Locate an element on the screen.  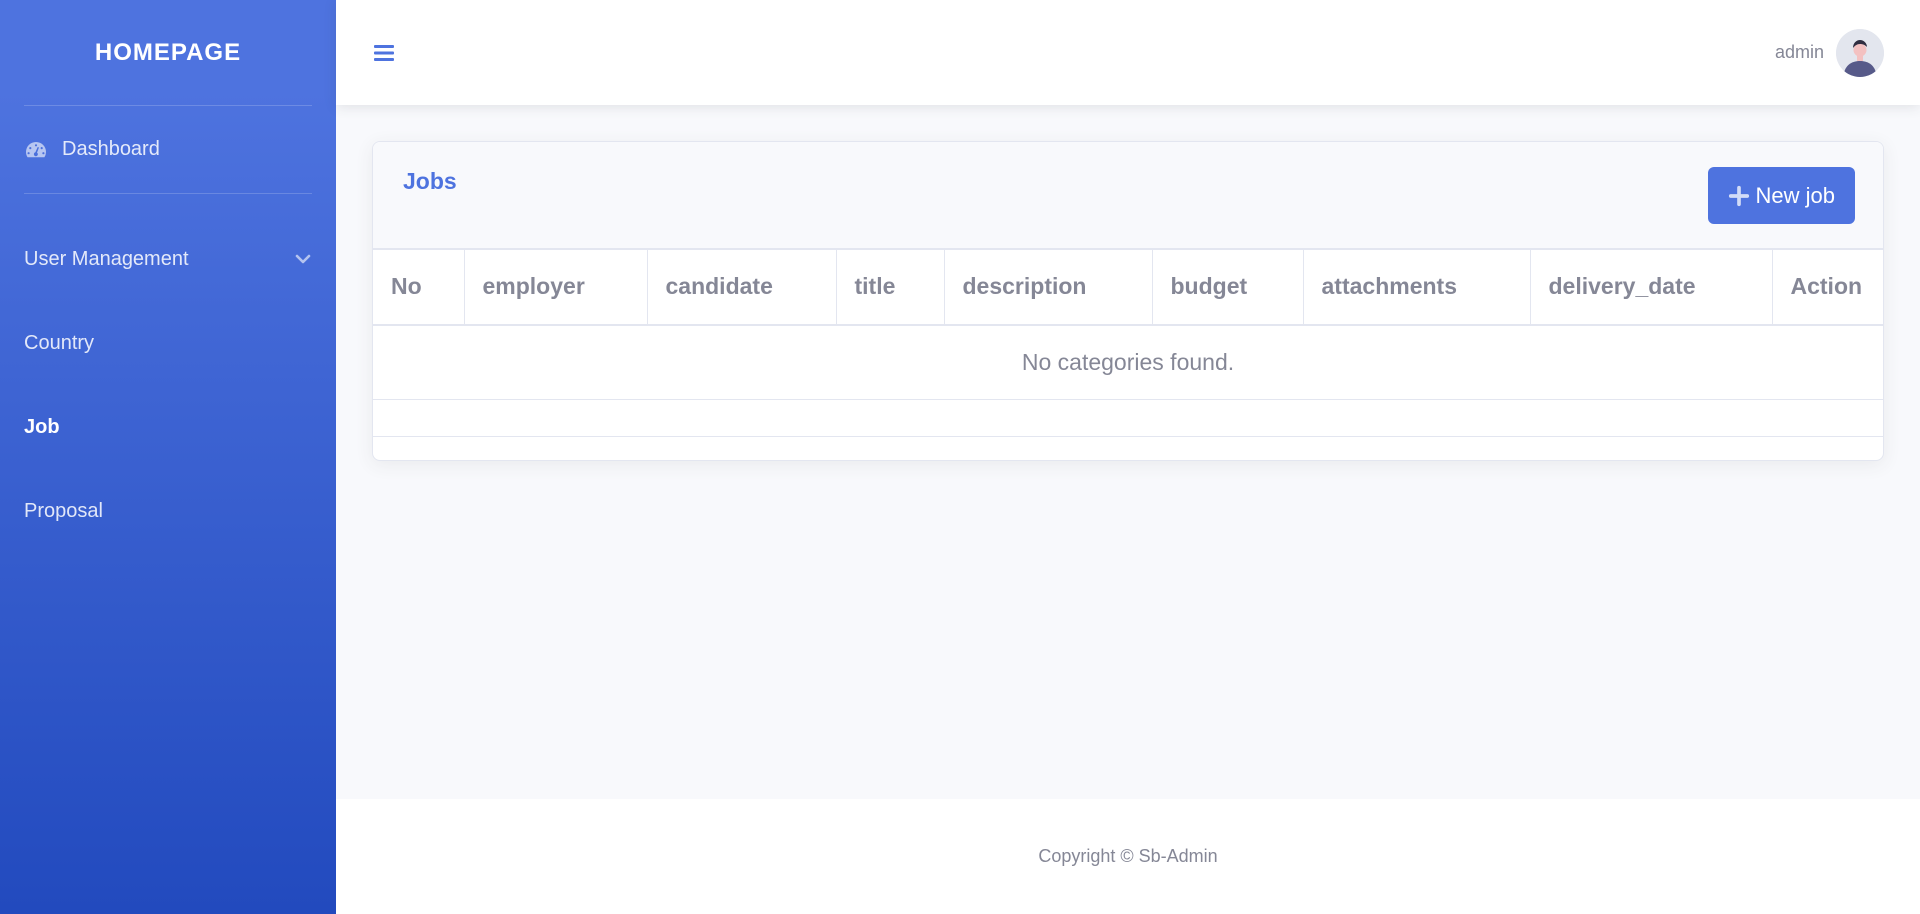
tachometer-icon is located at coordinates (36, 149).